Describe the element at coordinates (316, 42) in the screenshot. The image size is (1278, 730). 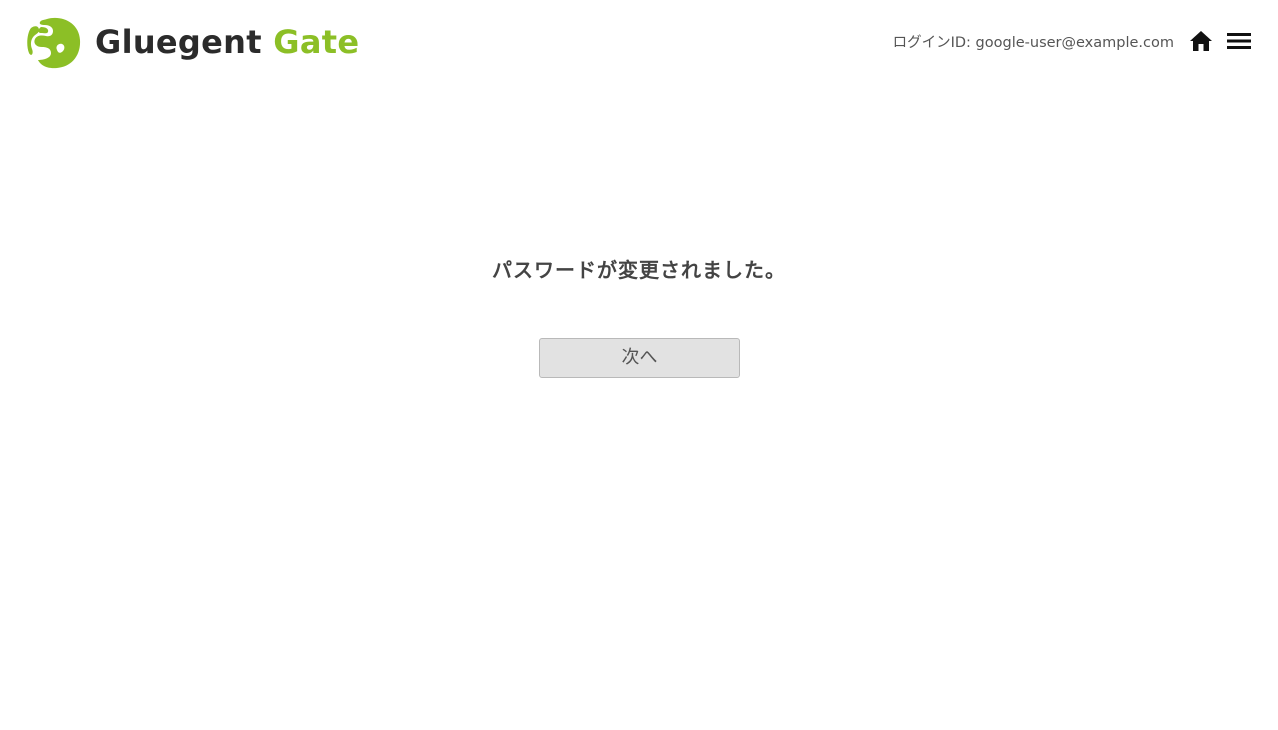
I see `logo-word-gate: Gate` at that location.